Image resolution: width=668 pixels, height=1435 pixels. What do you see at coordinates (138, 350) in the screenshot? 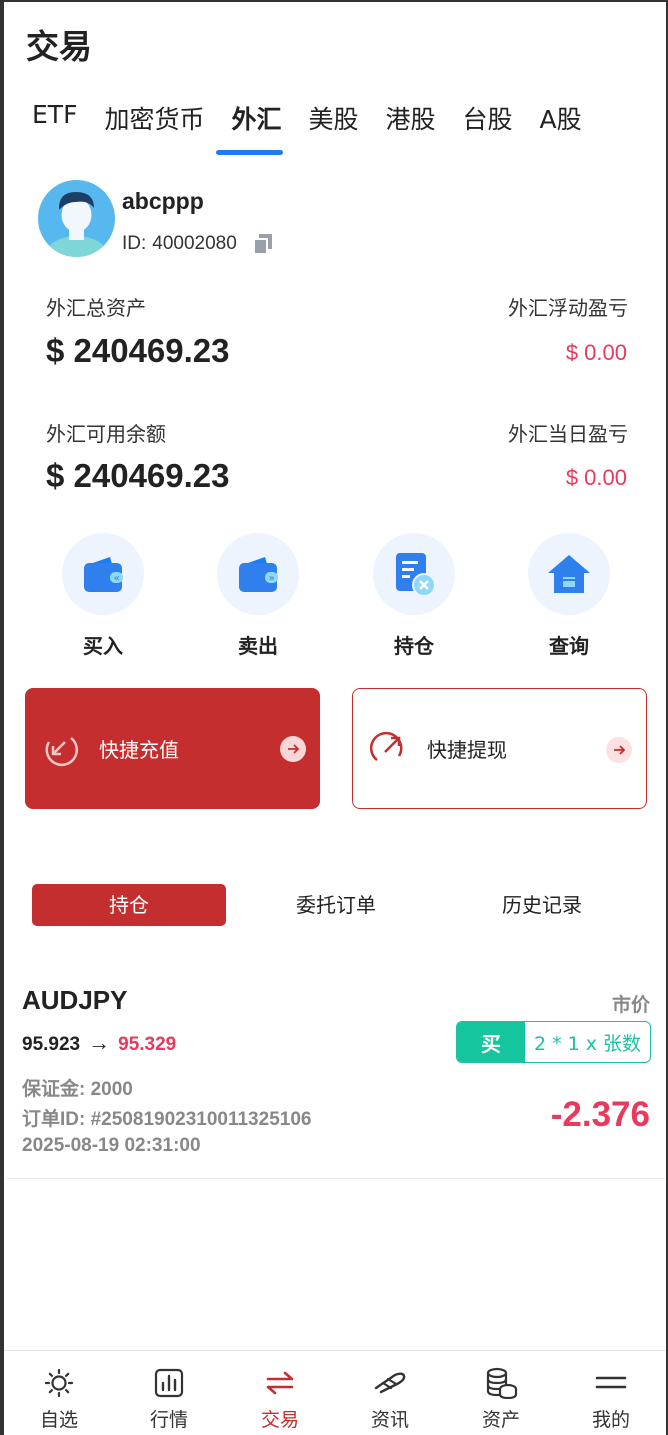
I see `total-assets-value: $ 240469.23` at bounding box center [138, 350].